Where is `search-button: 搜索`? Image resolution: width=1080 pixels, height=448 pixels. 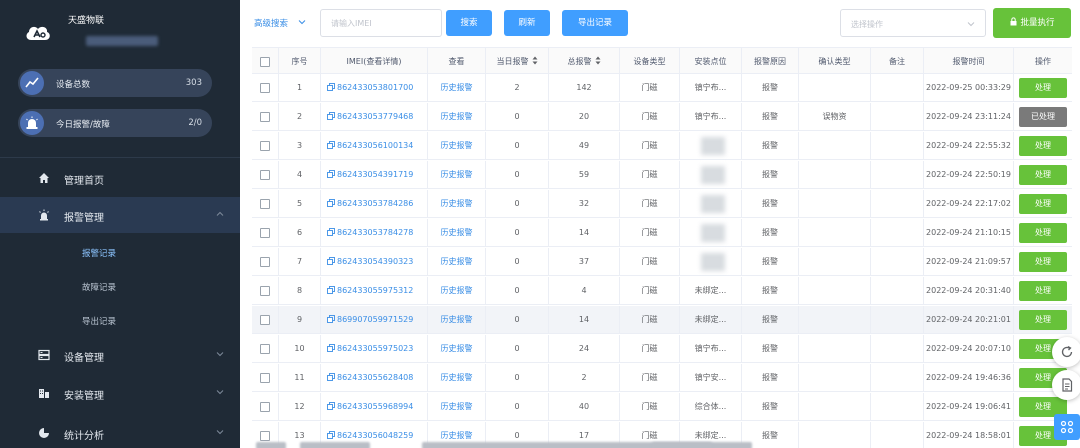
search-button: 搜索 is located at coordinates (469, 23).